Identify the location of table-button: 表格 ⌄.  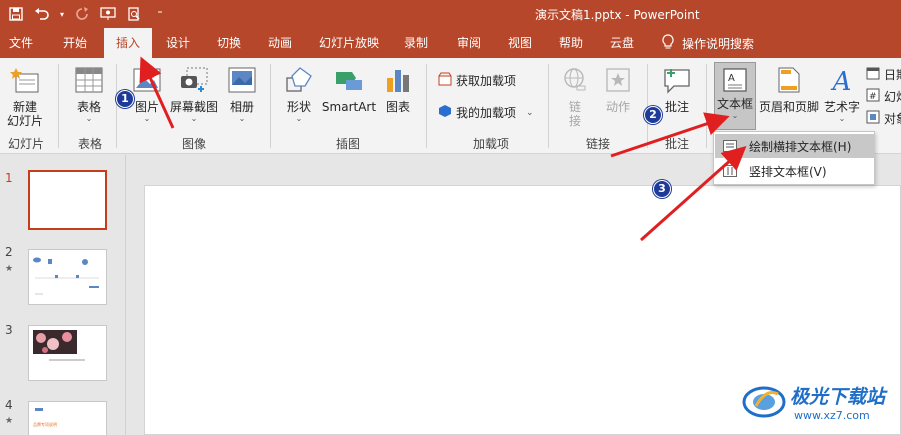
(89, 95).